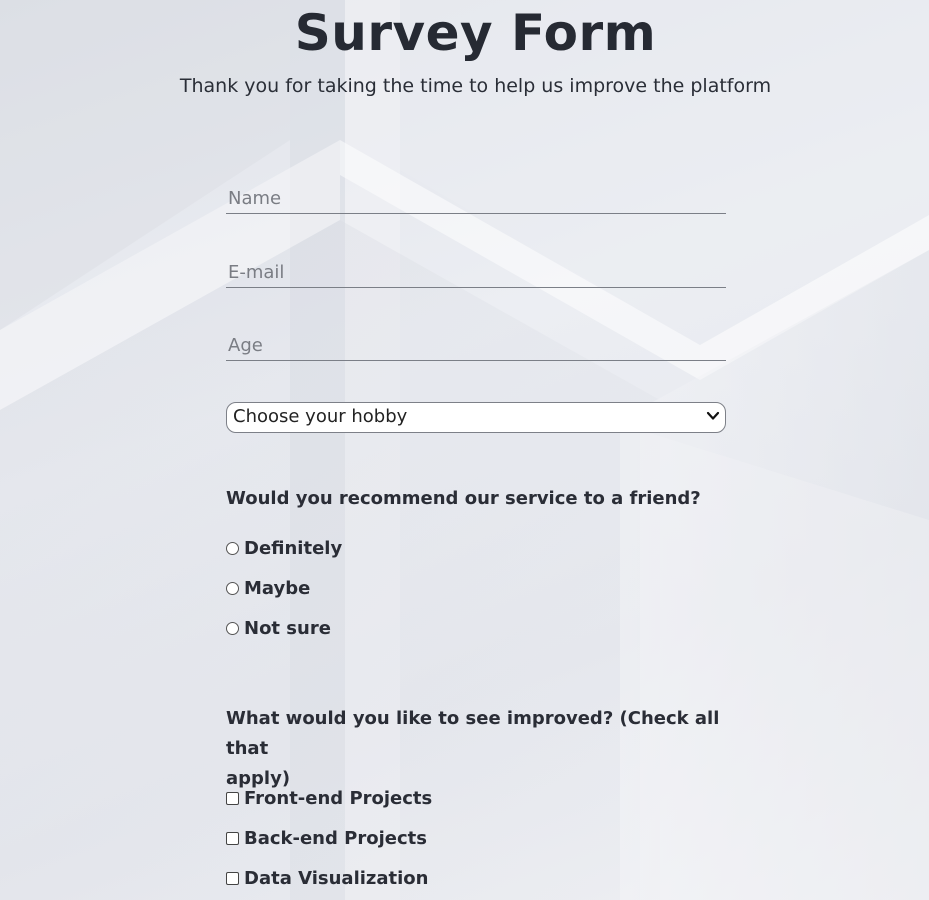 The height and width of the screenshot is (900, 929). Describe the element at coordinates (287, 628) in the screenshot. I see `option-label: Not sure` at that location.